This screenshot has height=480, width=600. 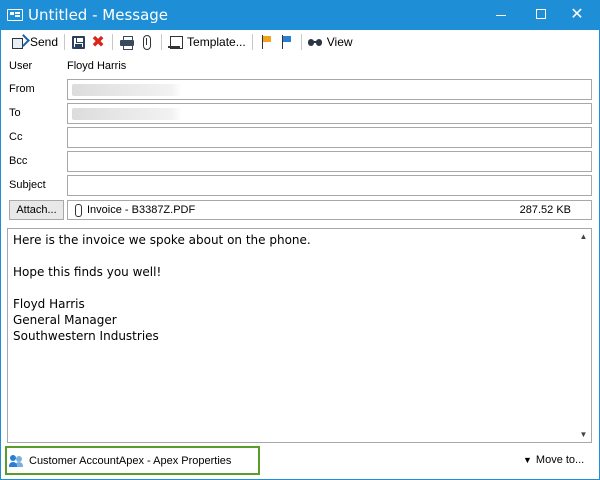 What do you see at coordinates (141, 210) in the screenshot?
I see `attachment-name: Invoice - B3387Z.PDF` at bounding box center [141, 210].